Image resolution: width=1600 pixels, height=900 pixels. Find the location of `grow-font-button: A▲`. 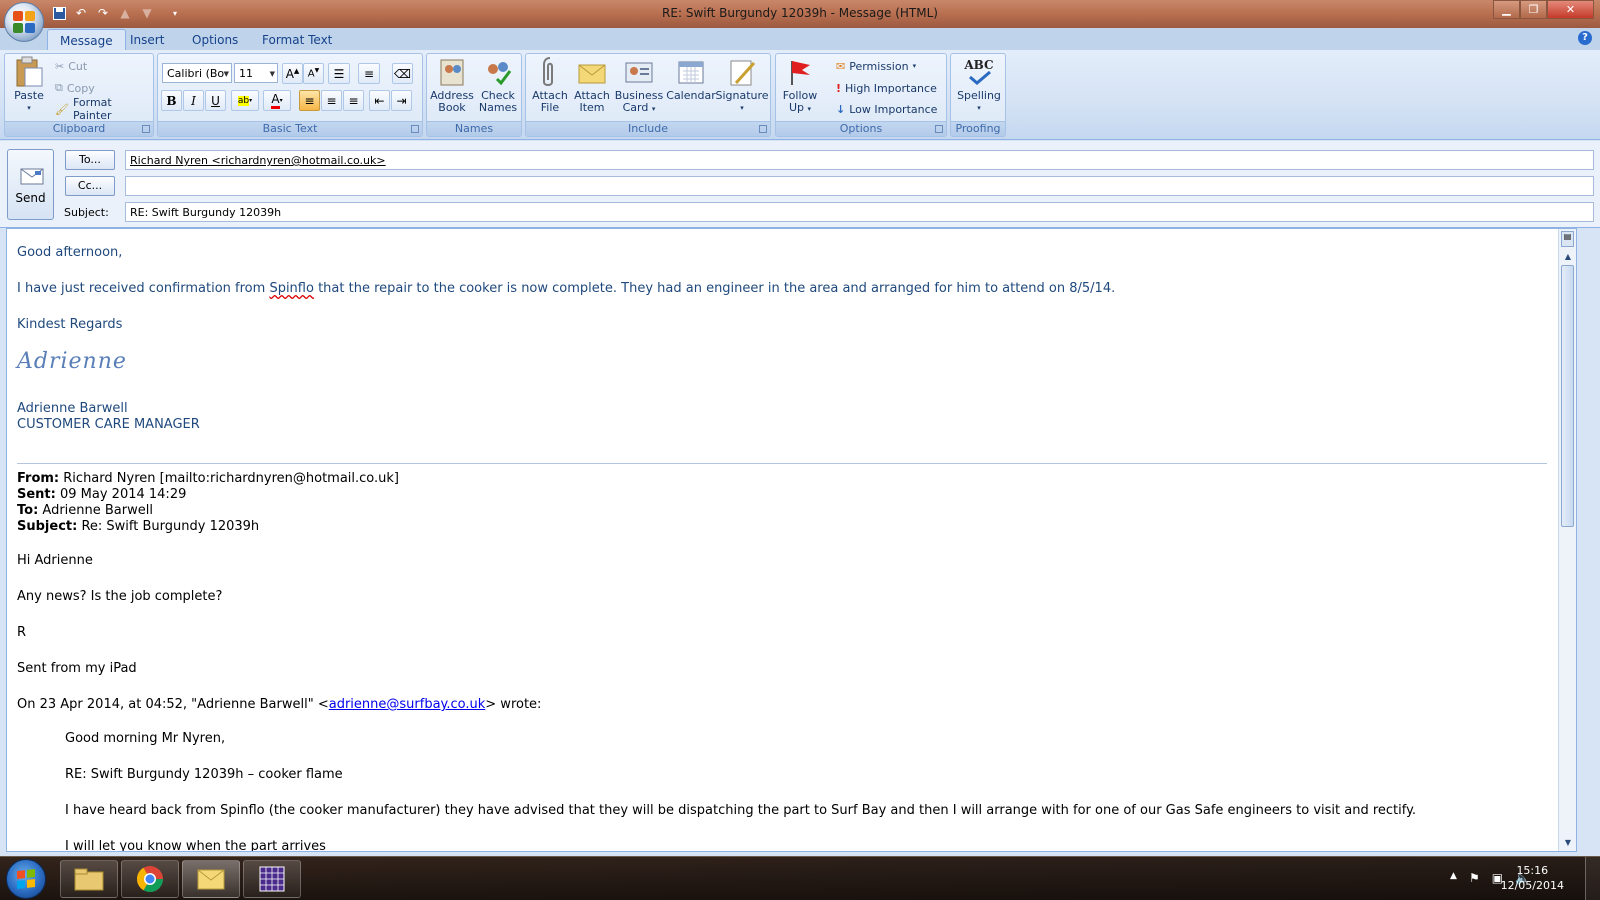

grow-font-button: A▲ is located at coordinates (292, 73).